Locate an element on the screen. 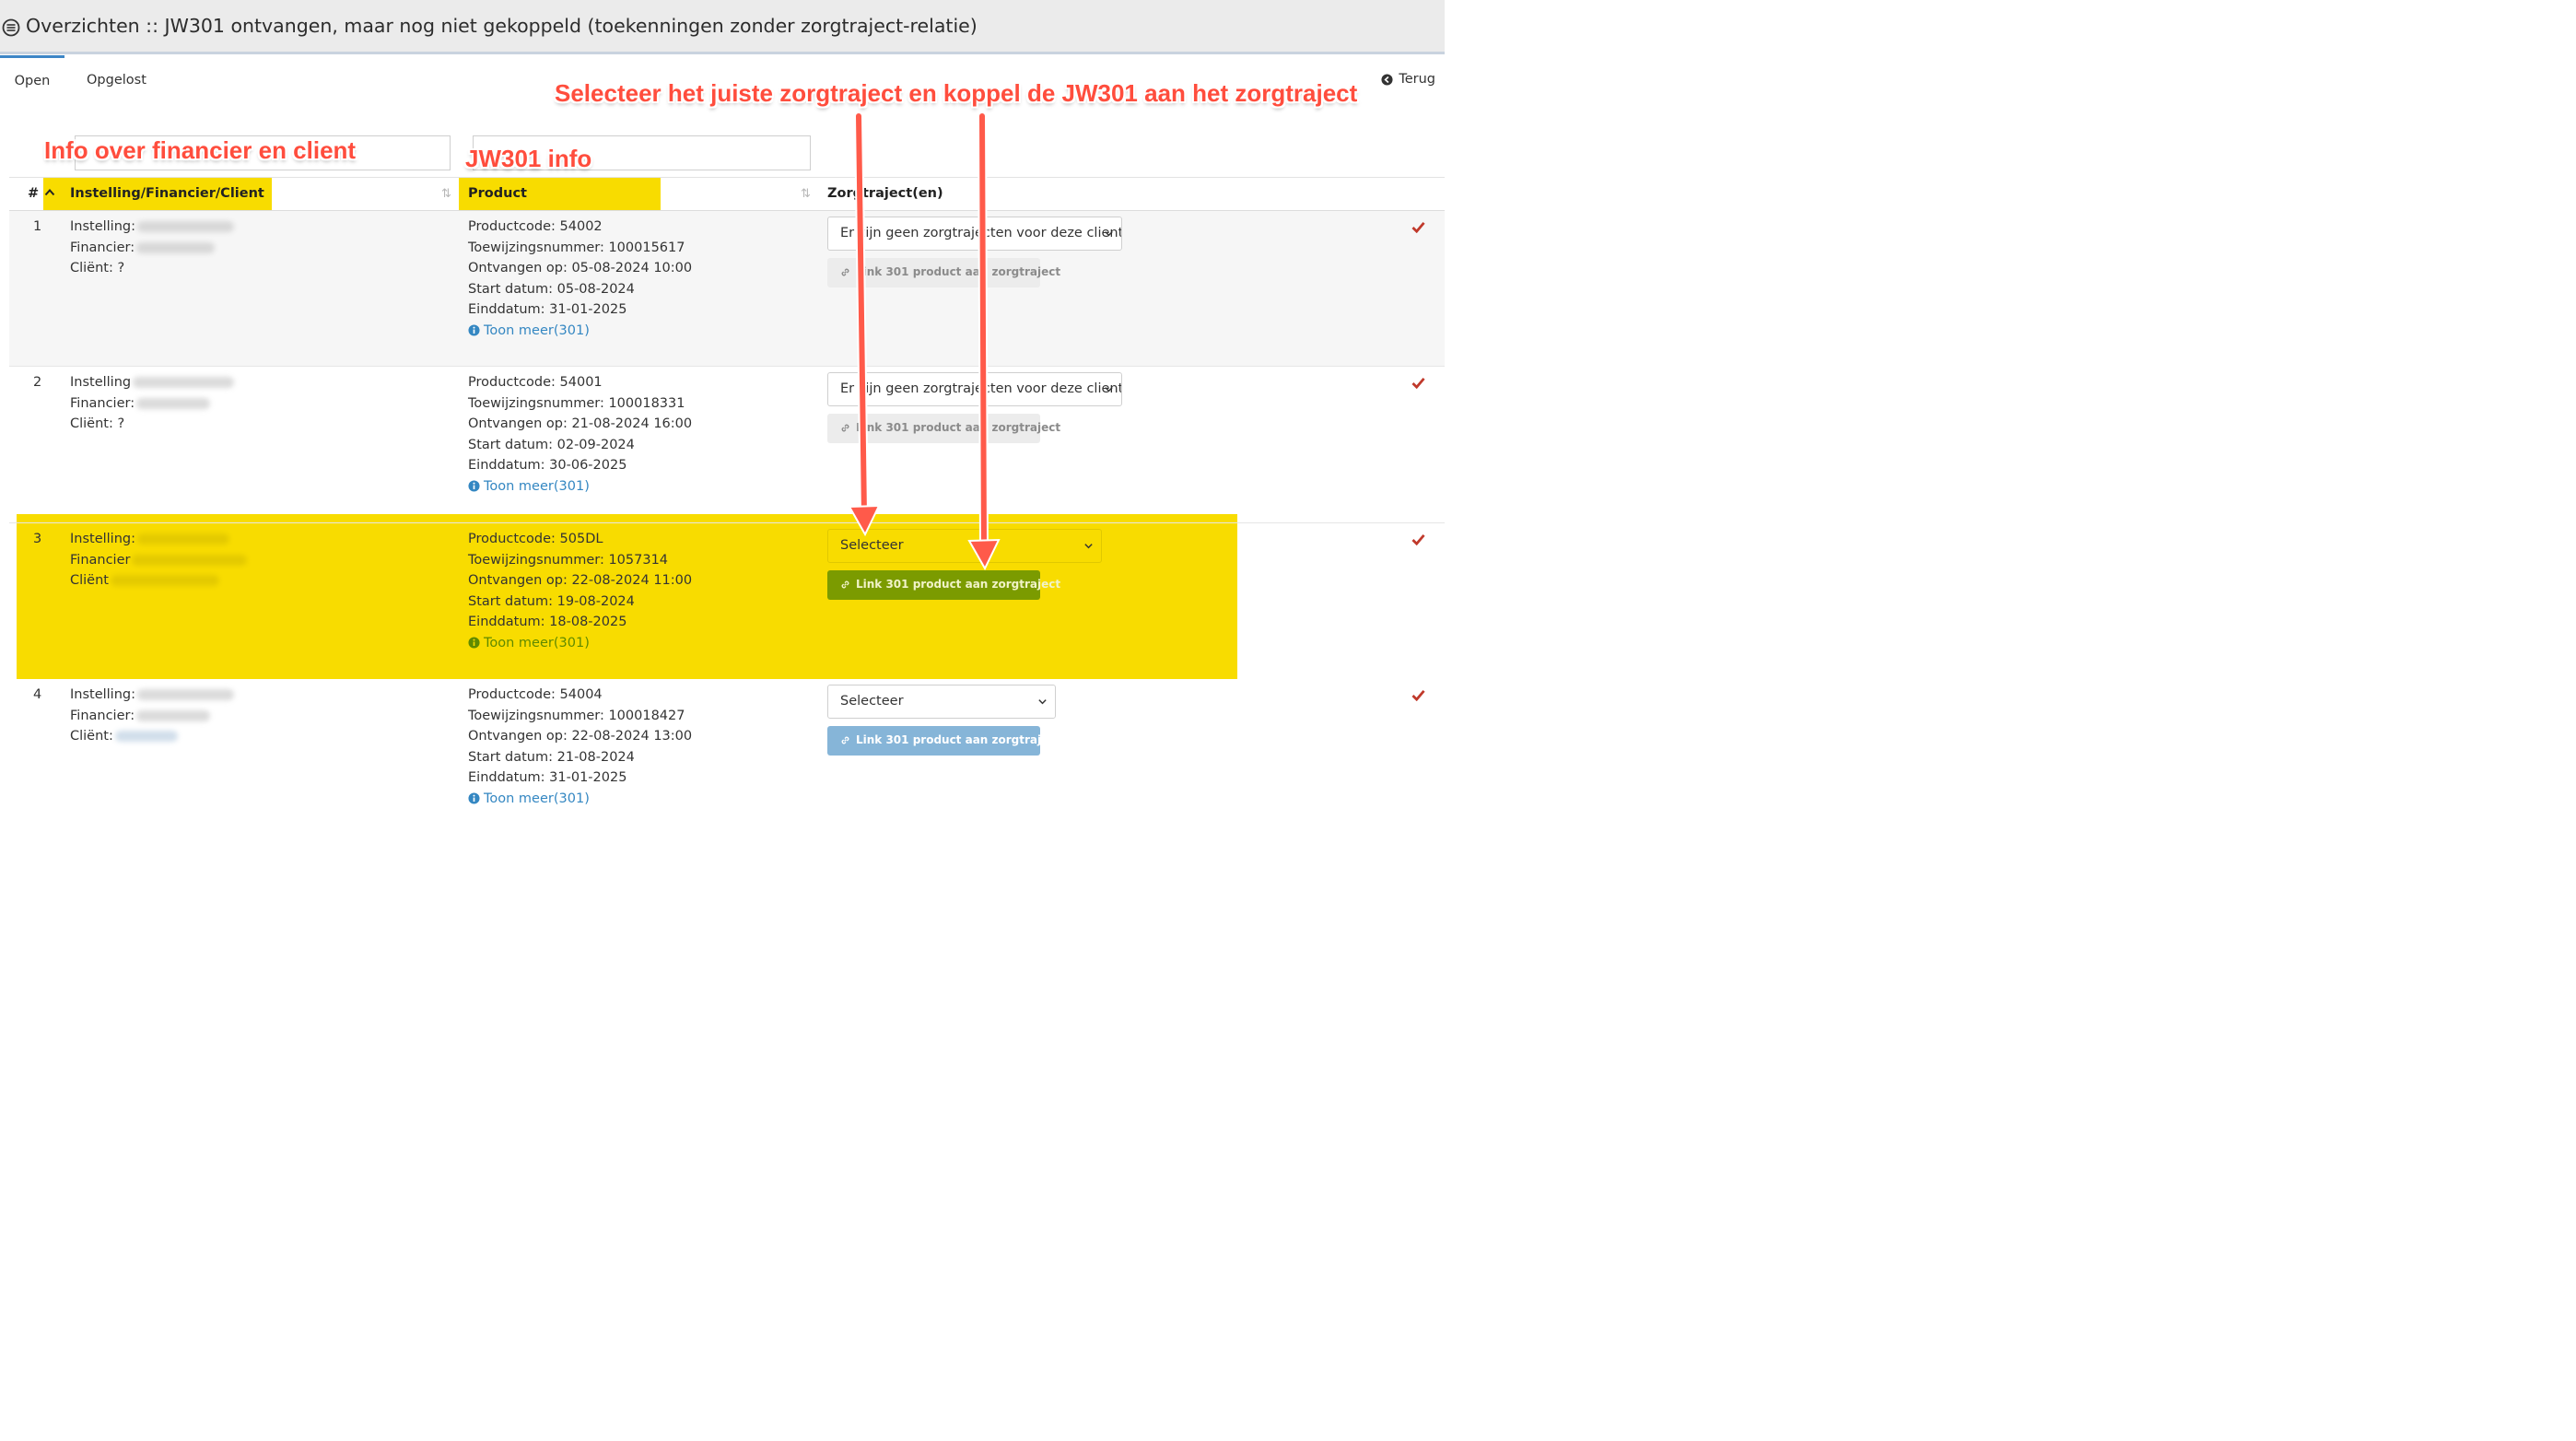 Image resolution: width=2576 pixels, height=1441 pixels. client-label: Cliënt: is located at coordinates (91, 736).